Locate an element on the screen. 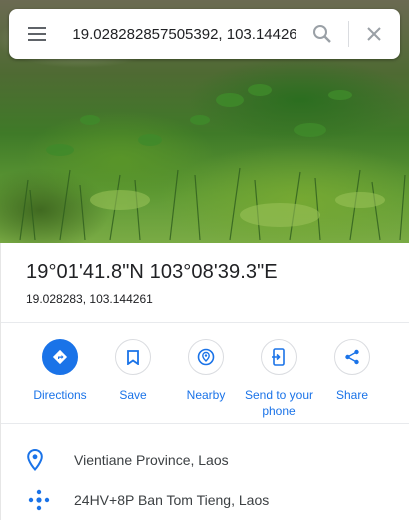 The image size is (409, 520). plus-code-text: 24HV+8P Ban Tom Tieng, Laos is located at coordinates (172, 500).